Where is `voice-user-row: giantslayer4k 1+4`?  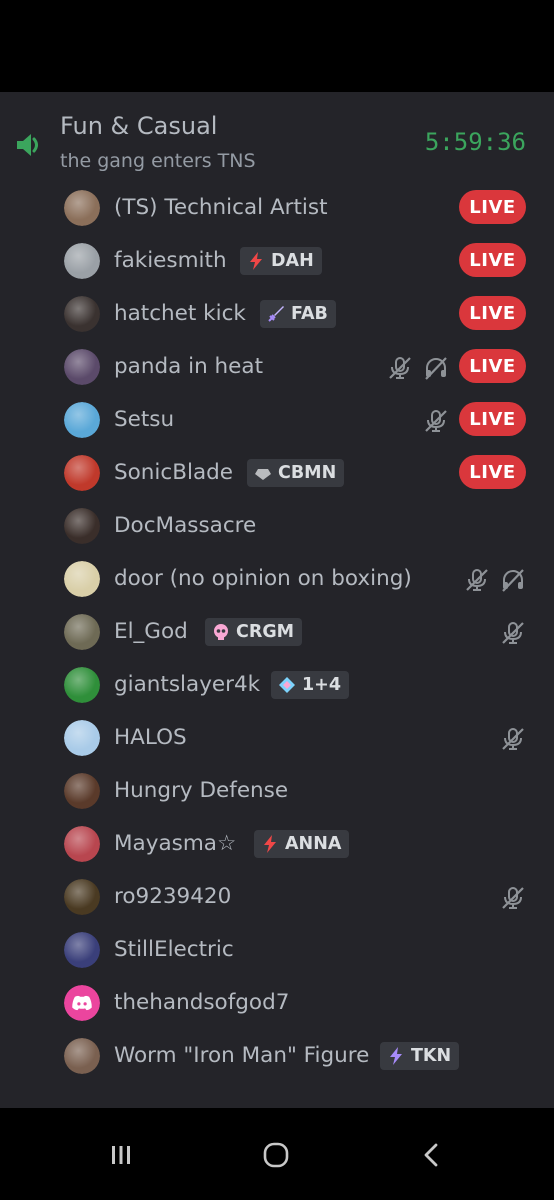 voice-user-row: giantslayer4k 1+4 is located at coordinates (277, 685).